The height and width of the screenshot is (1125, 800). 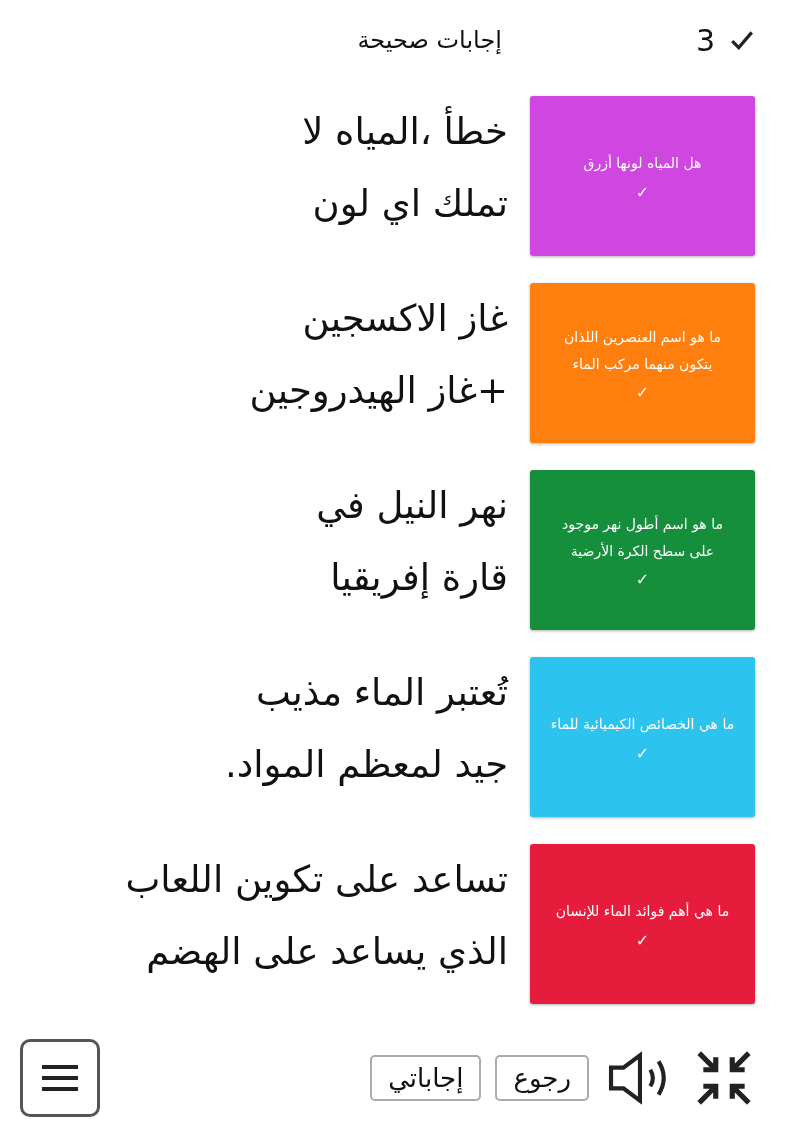 What do you see at coordinates (642, 924) in the screenshot?
I see `question-card: ما هي أهم فوائد الماء للإنسان ✓` at bounding box center [642, 924].